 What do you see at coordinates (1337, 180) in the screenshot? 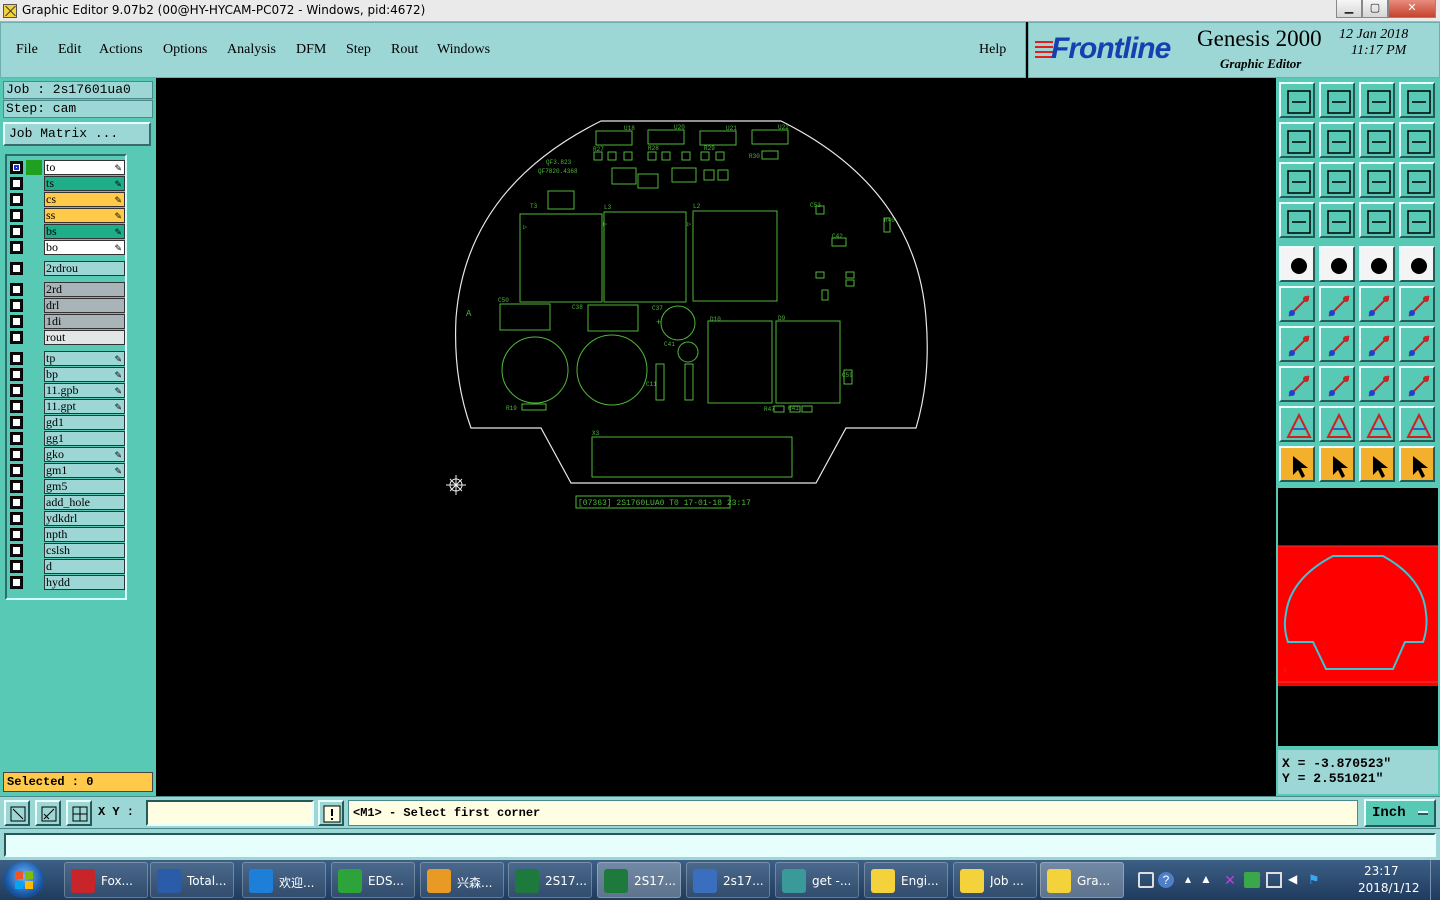
I see `zoom-center-button` at bounding box center [1337, 180].